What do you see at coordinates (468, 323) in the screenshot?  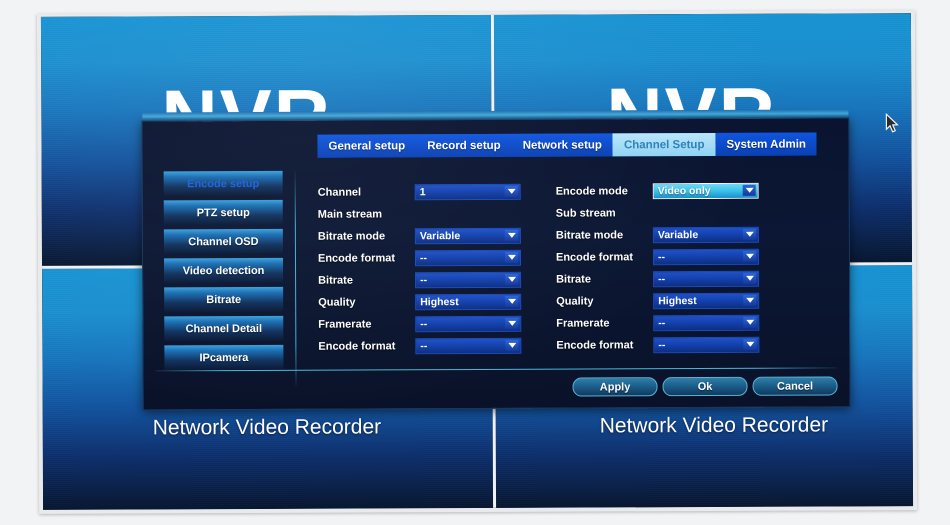 I see `main-framerate-dropdown: --` at bounding box center [468, 323].